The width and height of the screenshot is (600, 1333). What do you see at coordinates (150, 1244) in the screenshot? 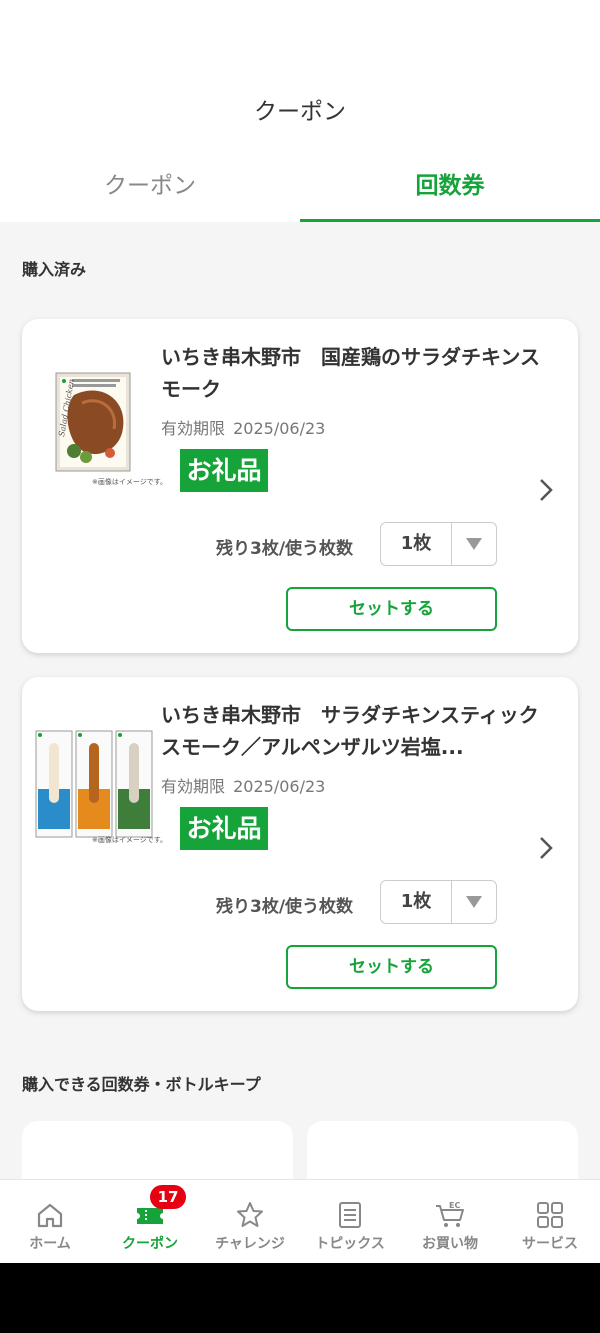
I see `nav-label: クーポン` at bounding box center [150, 1244].